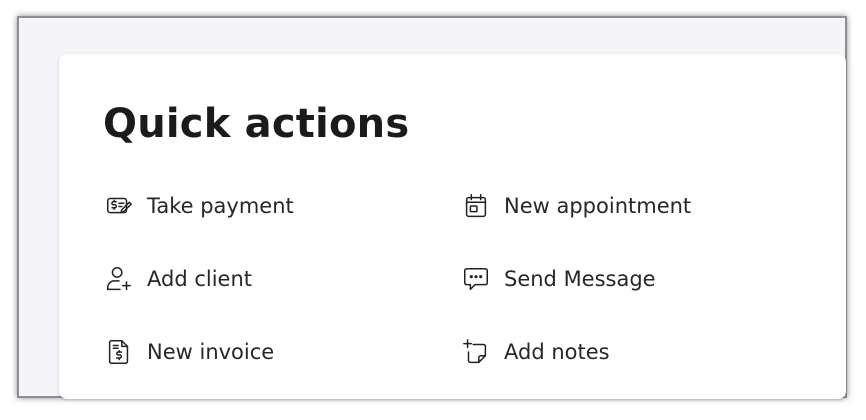 This screenshot has height=420, width=866. I want to click on new-appointment-label: New appointment, so click(598, 206).